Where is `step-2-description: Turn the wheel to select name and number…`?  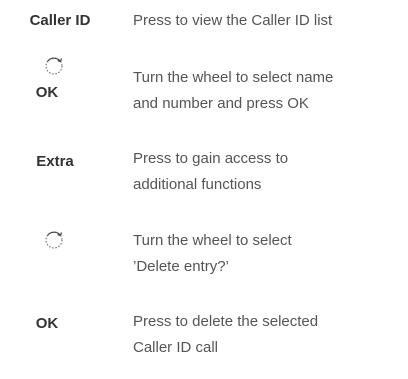 step-2-description: Turn the wheel to select name and number… is located at coordinates (268, 91).